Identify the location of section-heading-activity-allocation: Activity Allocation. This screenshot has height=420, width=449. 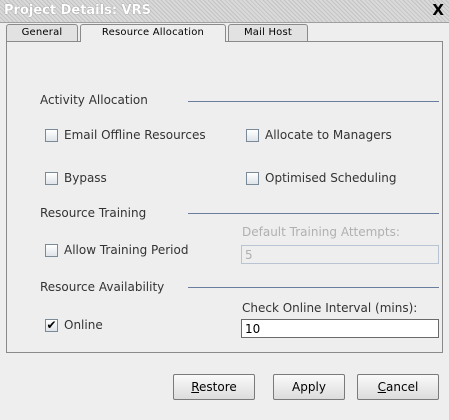
(94, 100).